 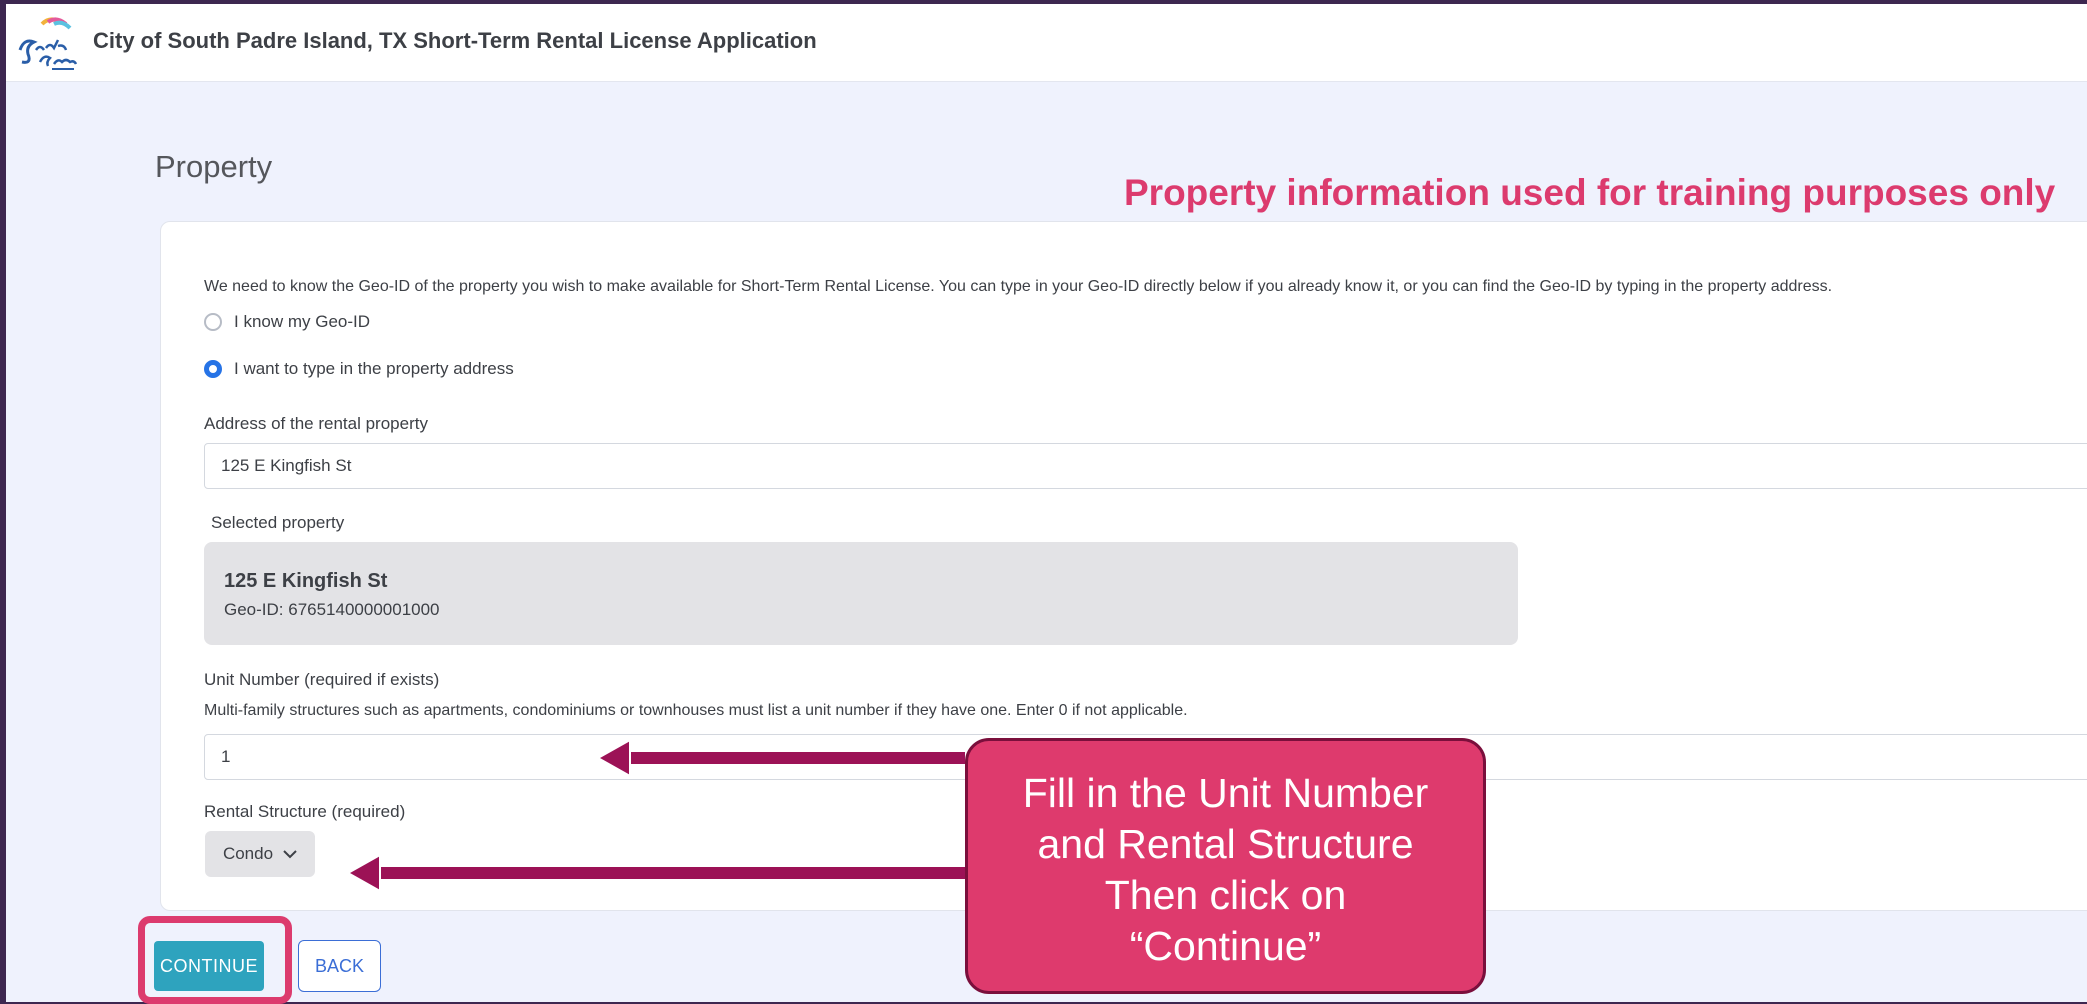 I want to click on selected-property-label: Selected property, so click(x=278, y=522).